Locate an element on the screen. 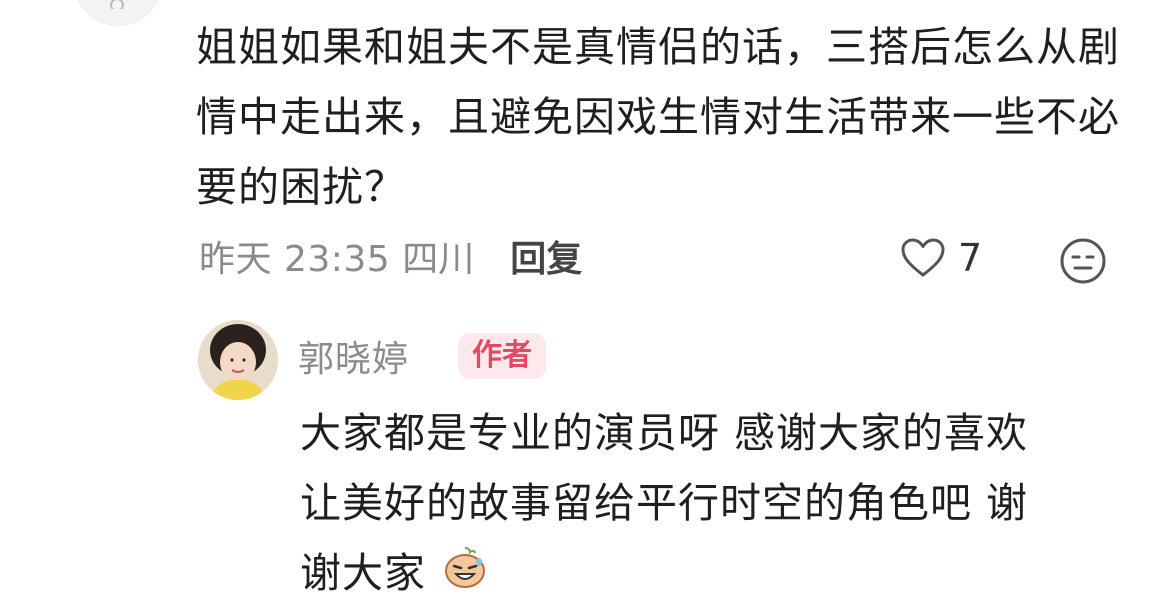 The image size is (1156, 613). comment-location: 四川 is located at coordinates (438, 259).